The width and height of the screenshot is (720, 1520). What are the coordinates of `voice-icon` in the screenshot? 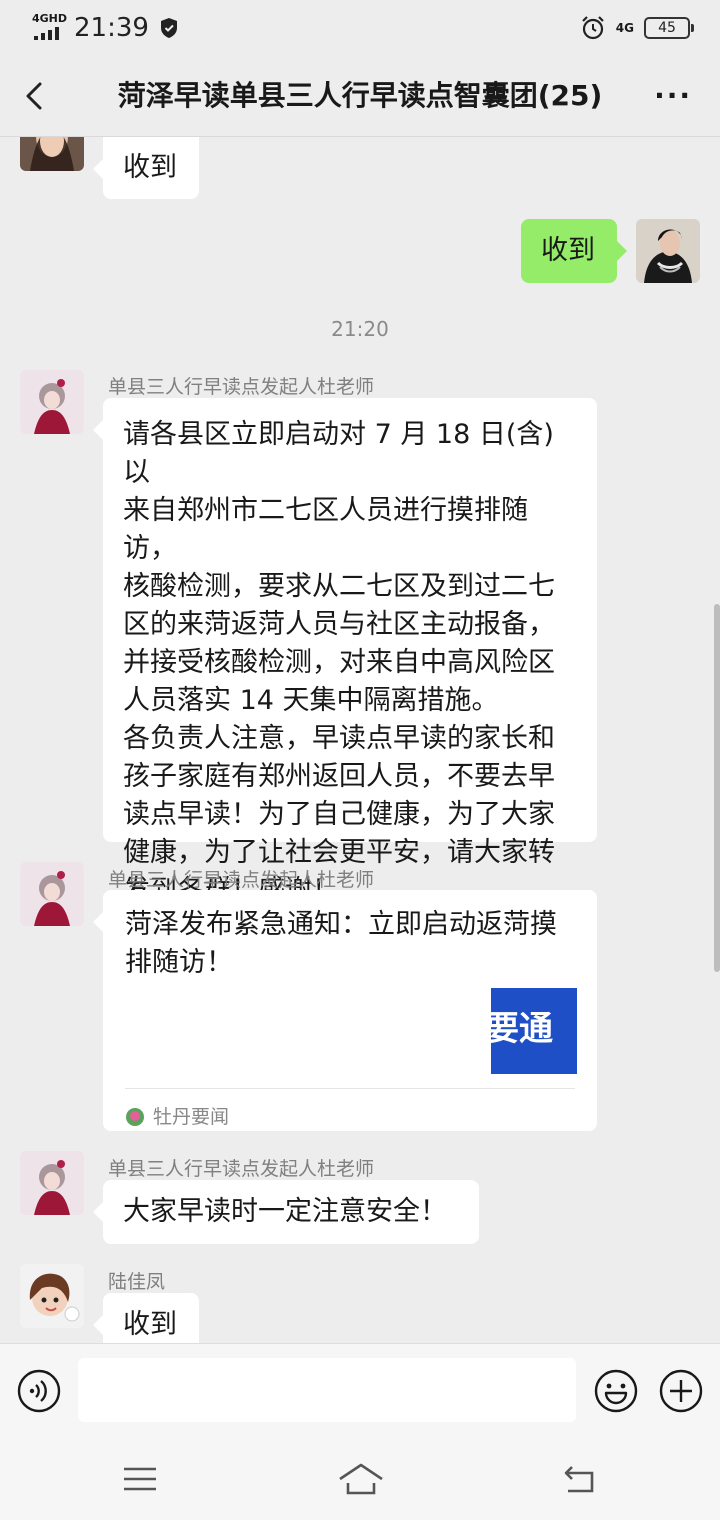 It's located at (39, 1391).